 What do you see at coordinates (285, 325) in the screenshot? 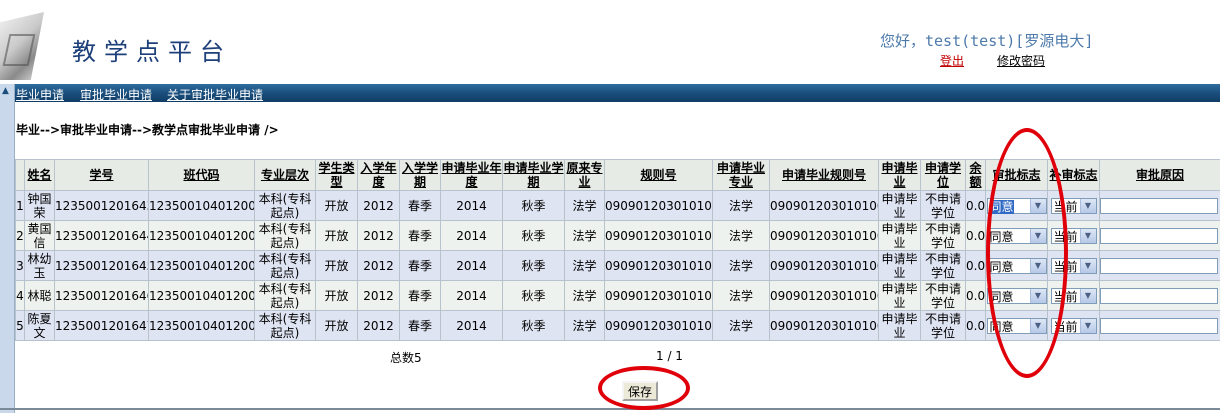
I see `cell-level: 本科(专科起点)` at bounding box center [285, 325].